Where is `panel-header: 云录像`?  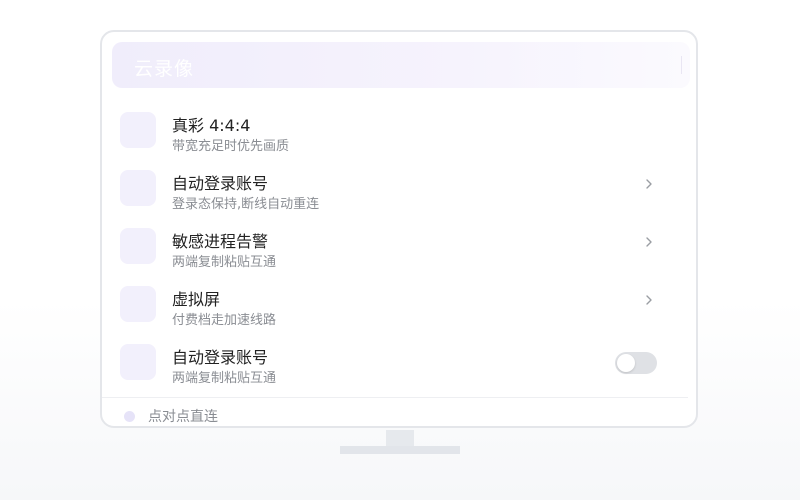 panel-header: 云录像 is located at coordinates (401, 65).